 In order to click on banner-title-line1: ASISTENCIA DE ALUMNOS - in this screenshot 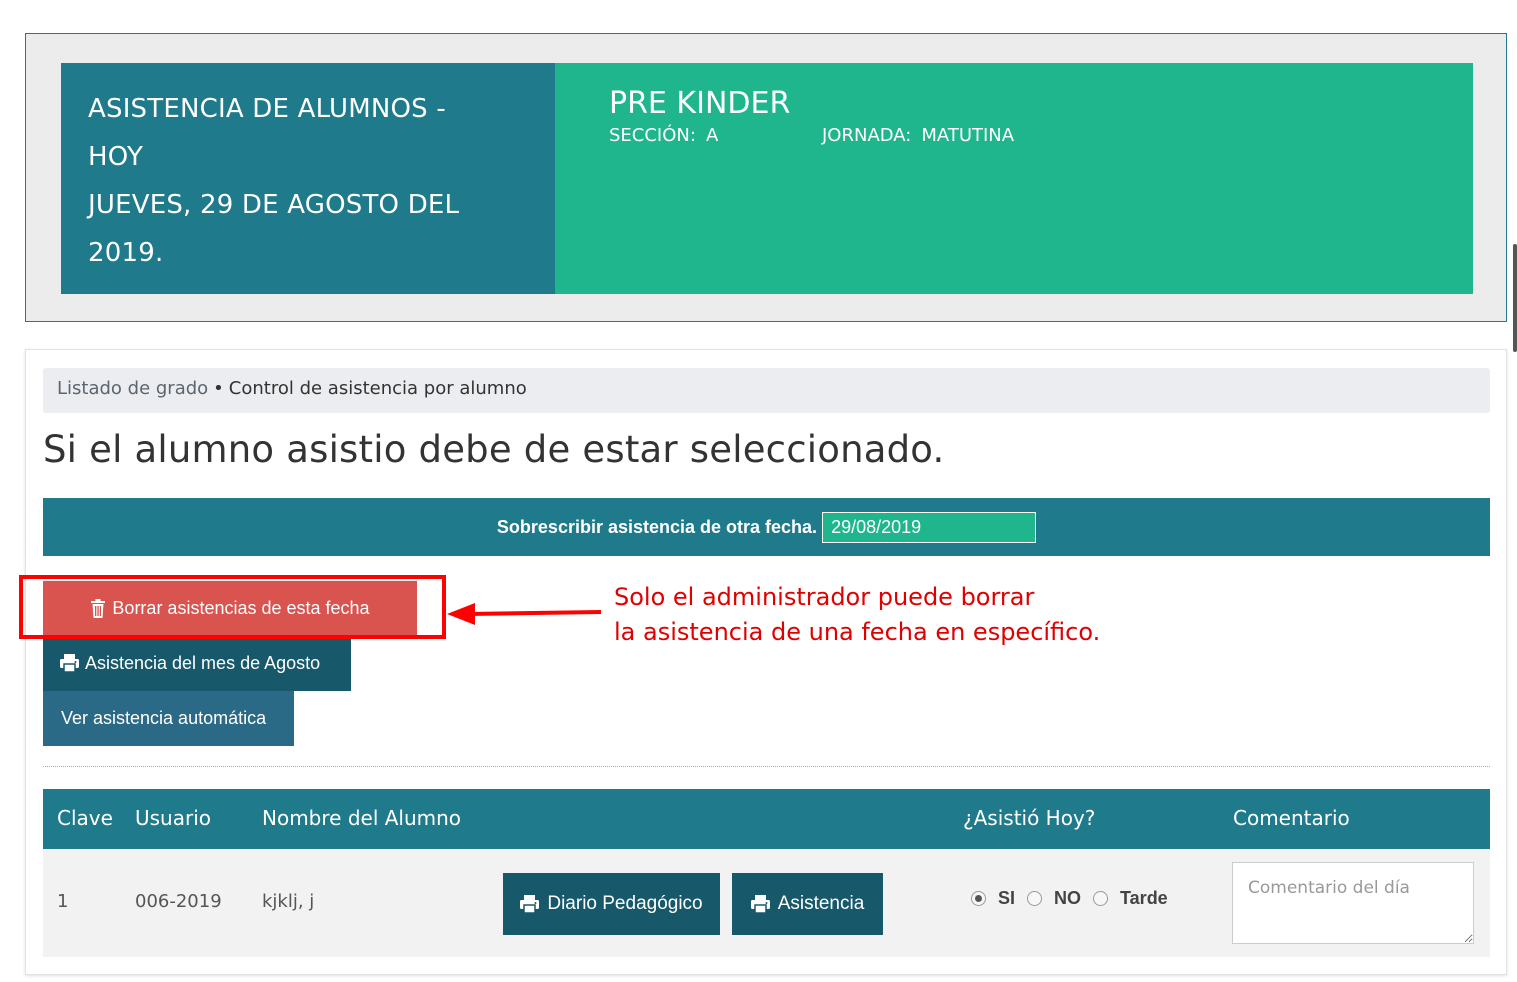, I will do `click(267, 109)`.